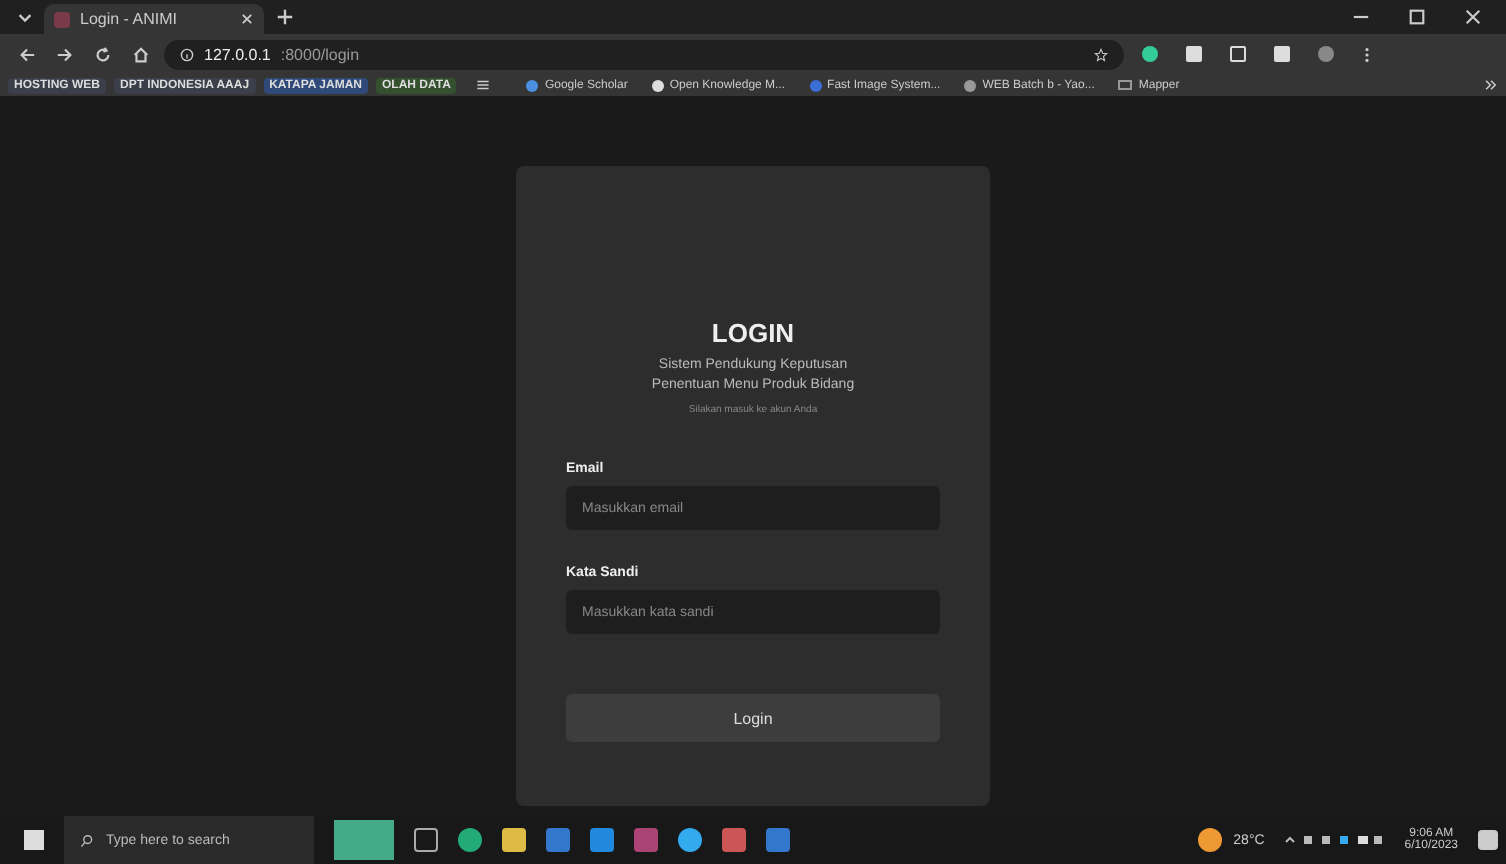  Describe the element at coordinates (128, 19) in the screenshot. I see `tab-title: Login - ANIMI` at that location.